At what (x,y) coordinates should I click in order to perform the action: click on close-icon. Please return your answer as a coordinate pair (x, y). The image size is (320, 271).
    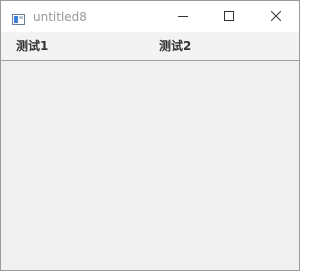
    Looking at the image, I should click on (276, 16).